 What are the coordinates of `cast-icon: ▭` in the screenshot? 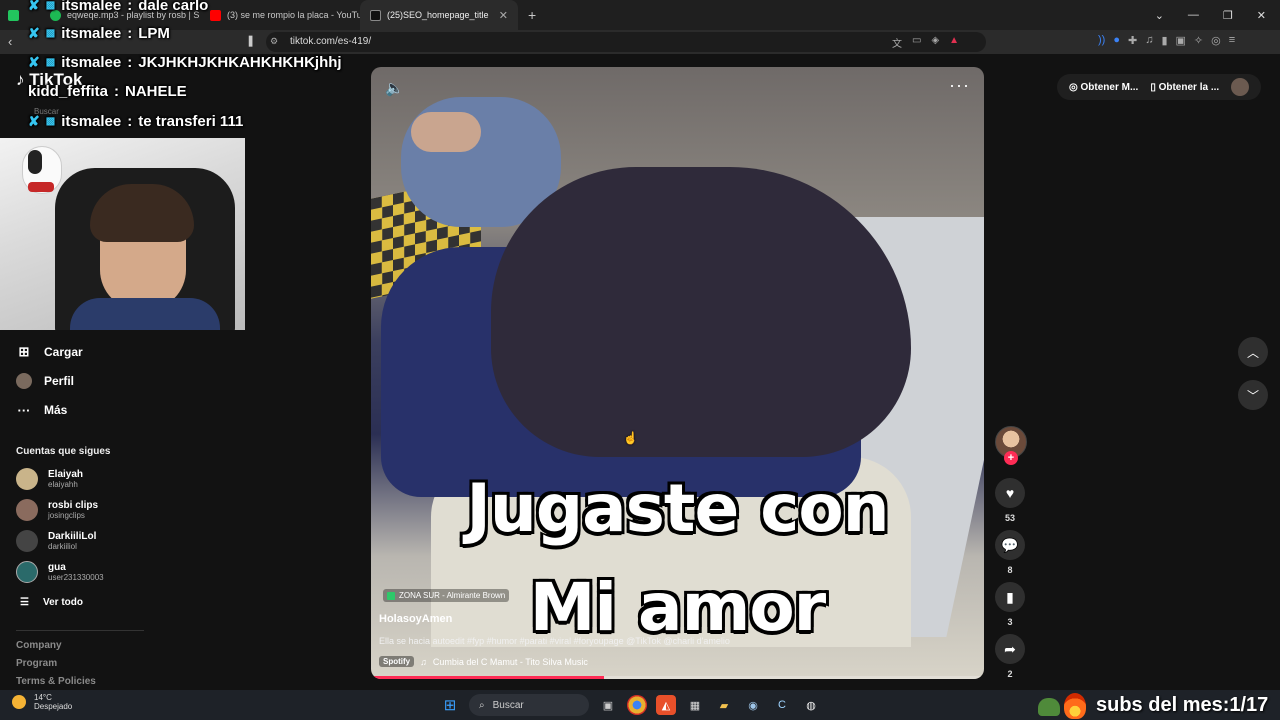 It's located at (916, 42).